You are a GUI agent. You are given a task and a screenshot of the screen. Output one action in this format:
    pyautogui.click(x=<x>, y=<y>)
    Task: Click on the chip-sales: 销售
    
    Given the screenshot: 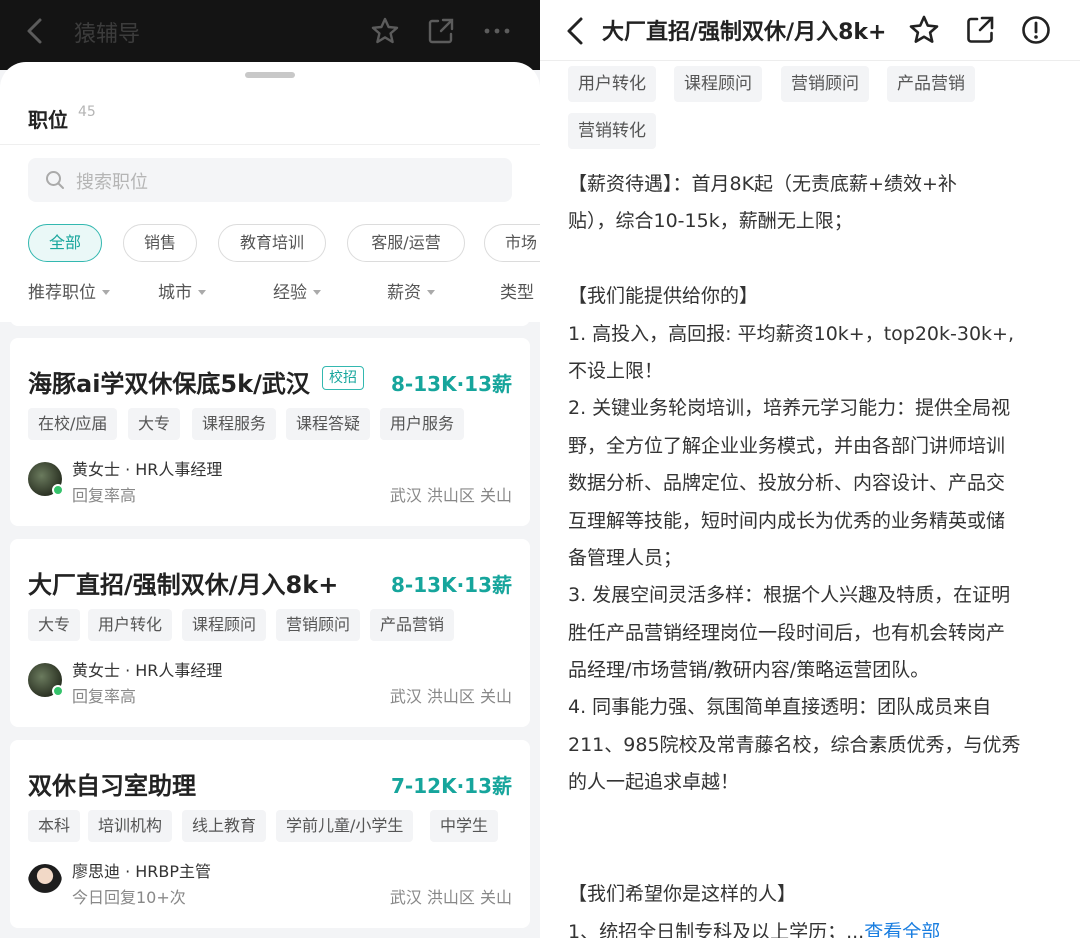 What is the action you would take?
    pyautogui.click(x=160, y=243)
    